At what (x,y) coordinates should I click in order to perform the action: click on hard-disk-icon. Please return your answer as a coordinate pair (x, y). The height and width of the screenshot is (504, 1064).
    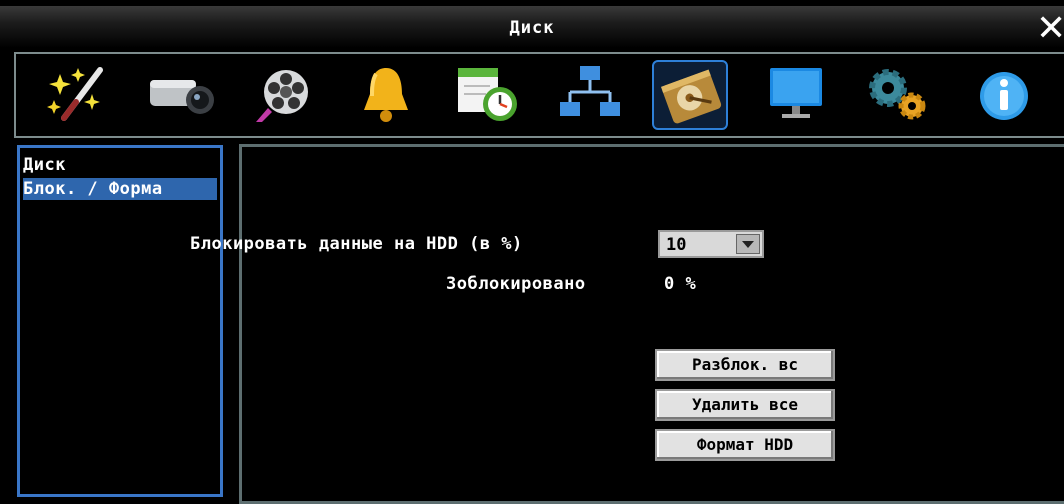
    Looking at the image, I should click on (690, 95).